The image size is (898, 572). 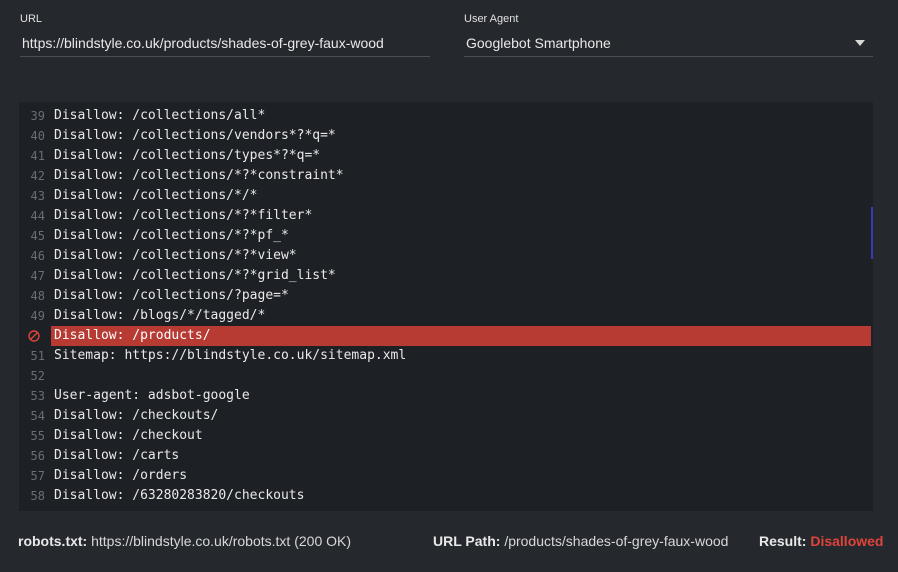 What do you see at coordinates (121, 475) in the screenshot?
I see `line-code: Disallow: /orders` at bounding box center [121, 475].